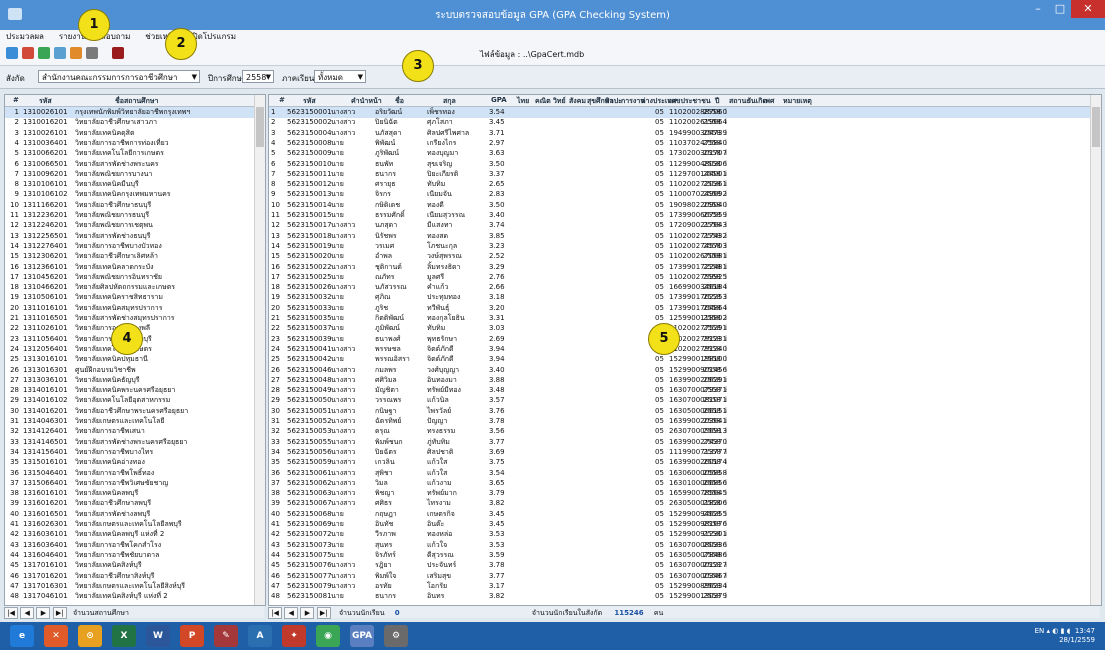  I want to click on school-grid-scrollbar, so click(259, 350).